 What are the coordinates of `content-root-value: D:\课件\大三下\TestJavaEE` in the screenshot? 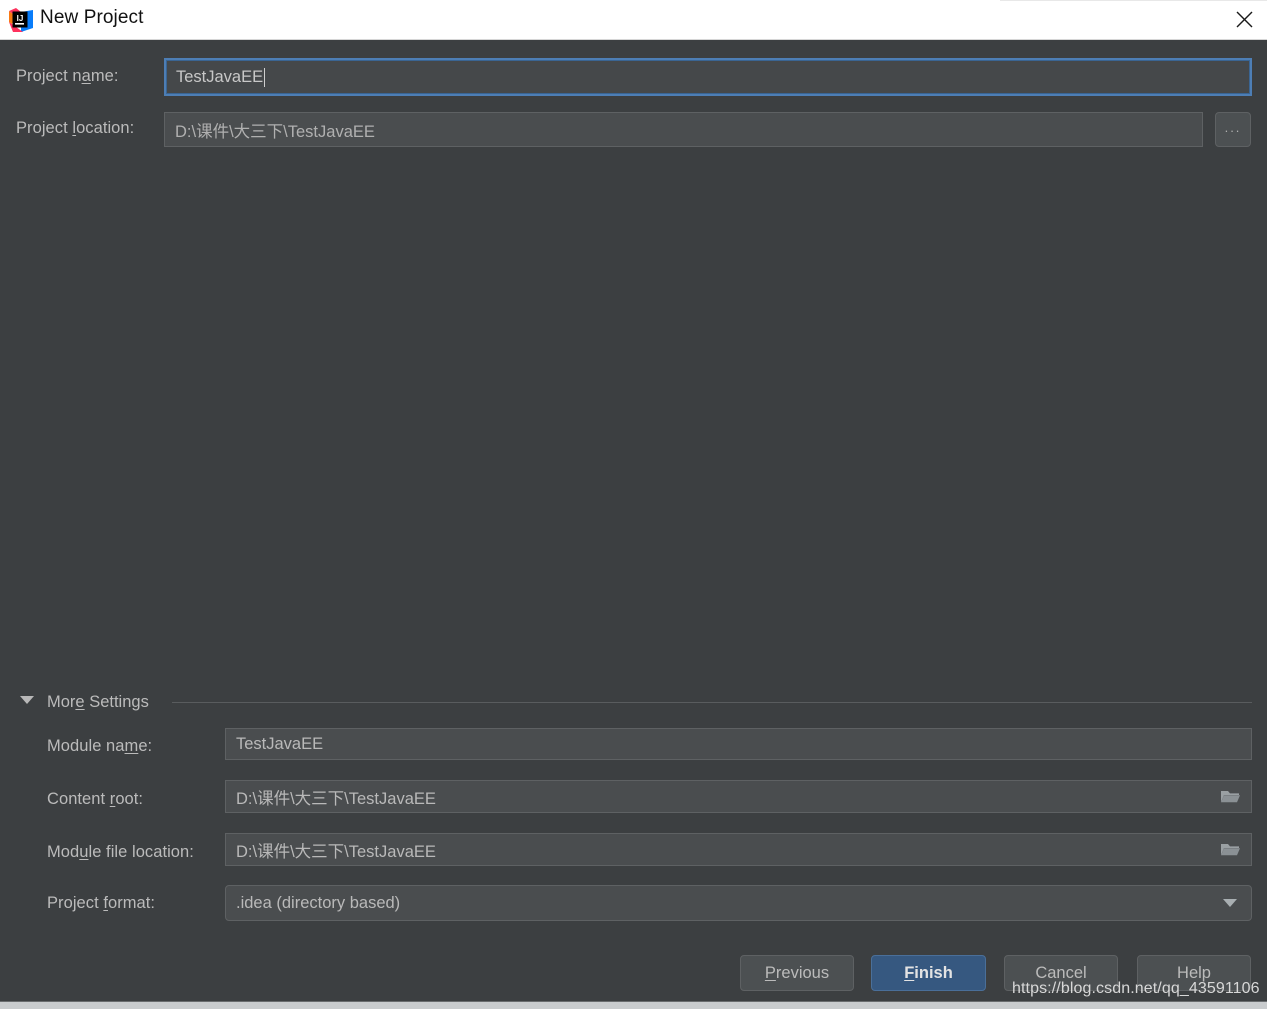 It's located at (336, 798).